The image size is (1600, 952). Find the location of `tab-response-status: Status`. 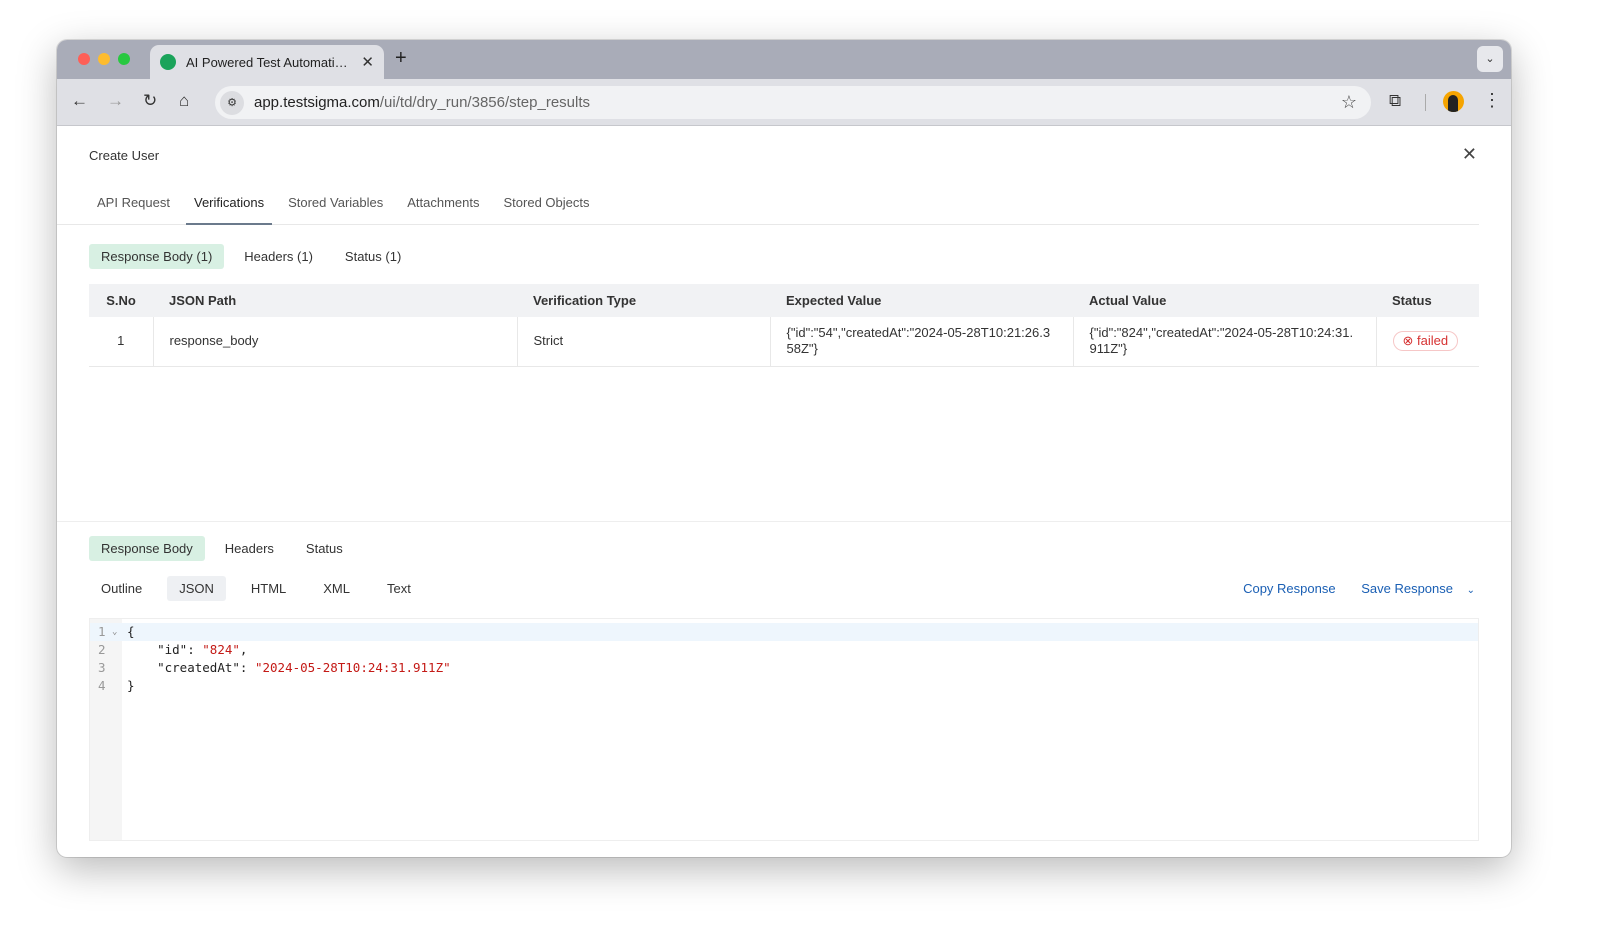

tab-response-status: Status is located at coordinates (324, 548).